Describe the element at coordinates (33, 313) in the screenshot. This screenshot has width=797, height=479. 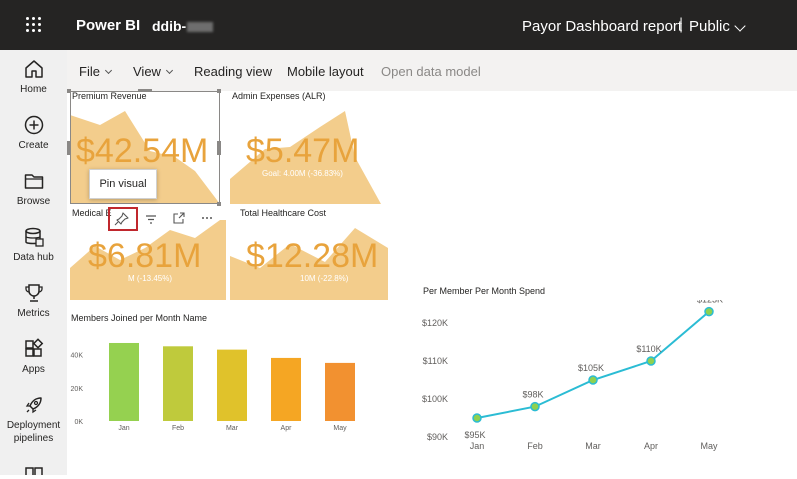
I see `nav-metrics-label: Metrics` at that location.